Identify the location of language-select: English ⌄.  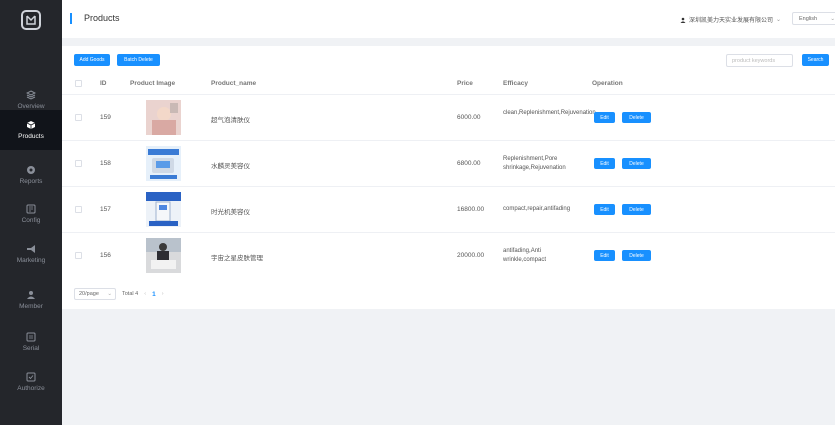
(813, 18).